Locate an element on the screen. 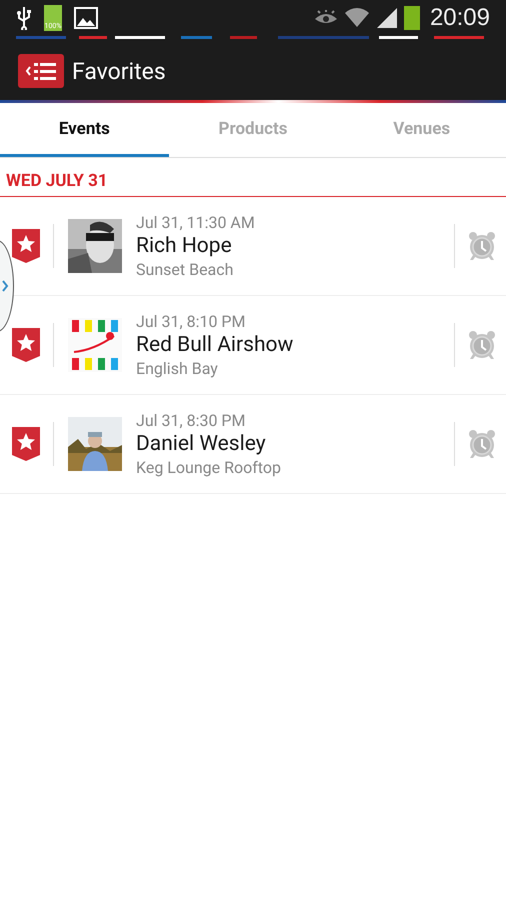 The image size is (506, 900). event-title: Red Bull Airshow is located at coordinates (215, 345).